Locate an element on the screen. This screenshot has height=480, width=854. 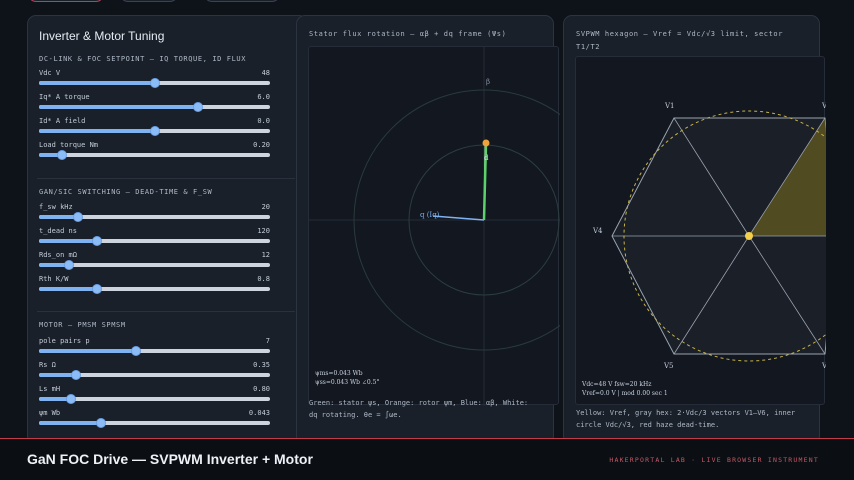
param-vdc: Vdc V 48 is located at coordinates (154, 80).